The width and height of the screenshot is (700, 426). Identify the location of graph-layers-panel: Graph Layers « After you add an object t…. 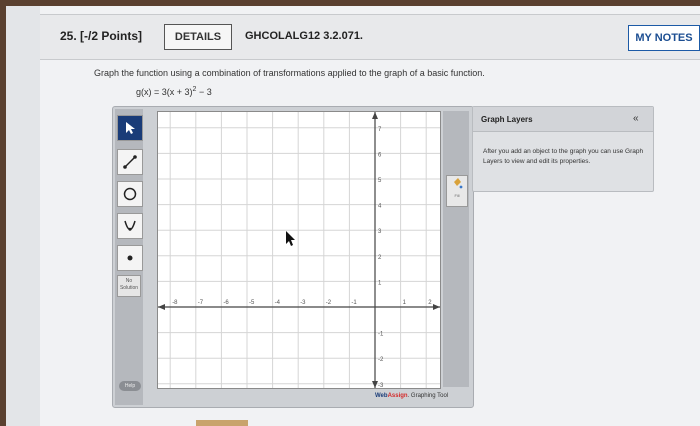
(563, 149).